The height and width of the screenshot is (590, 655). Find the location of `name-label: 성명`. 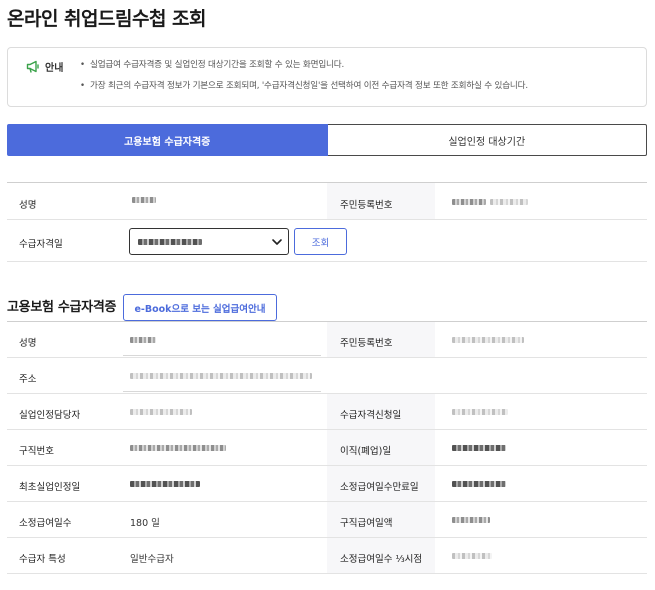

name-label: 성명 is located at coordinates (28, 205).